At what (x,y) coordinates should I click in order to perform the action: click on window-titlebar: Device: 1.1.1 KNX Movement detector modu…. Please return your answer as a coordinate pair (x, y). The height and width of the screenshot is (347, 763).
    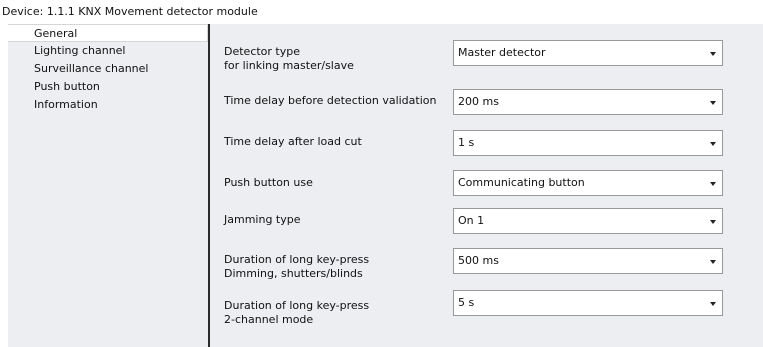
    Looking at the image, I should click on (381, 11).